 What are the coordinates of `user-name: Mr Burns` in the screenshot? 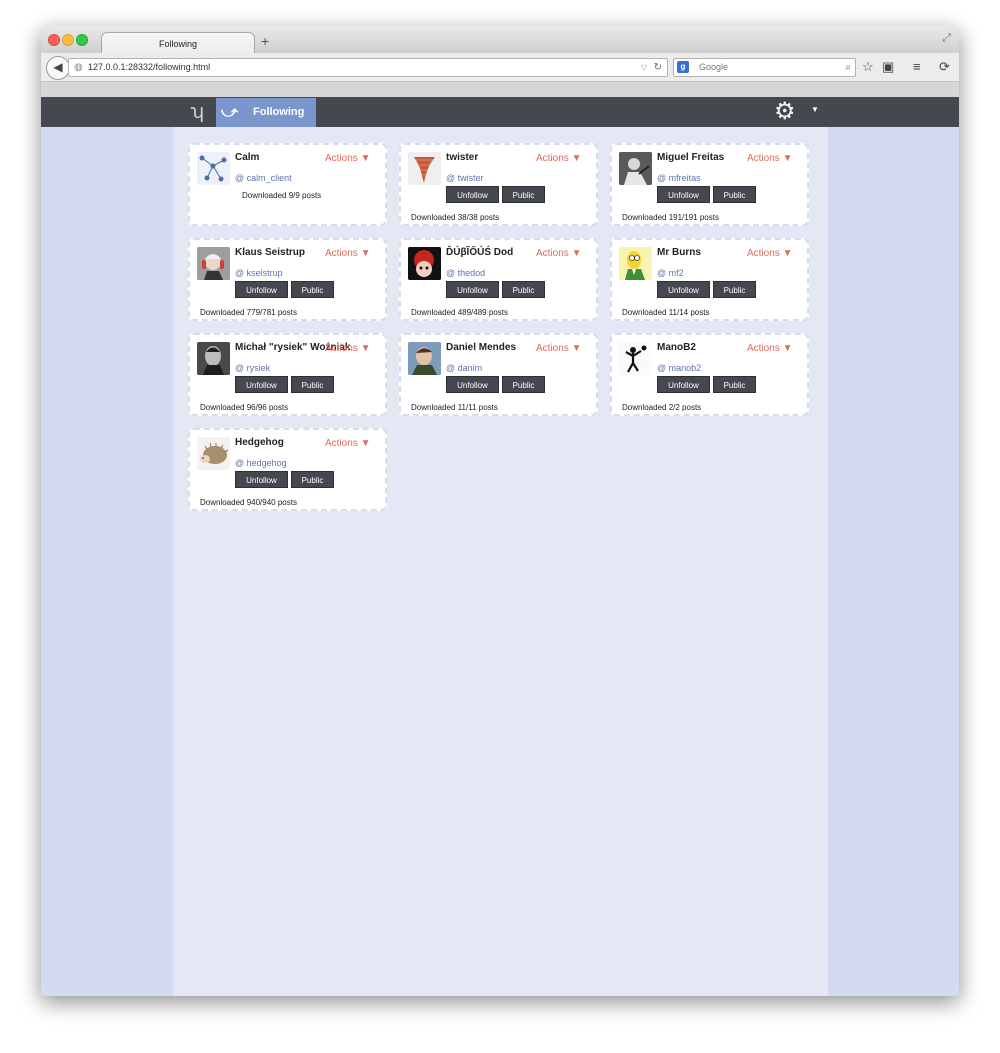 It's located at (679, 252).